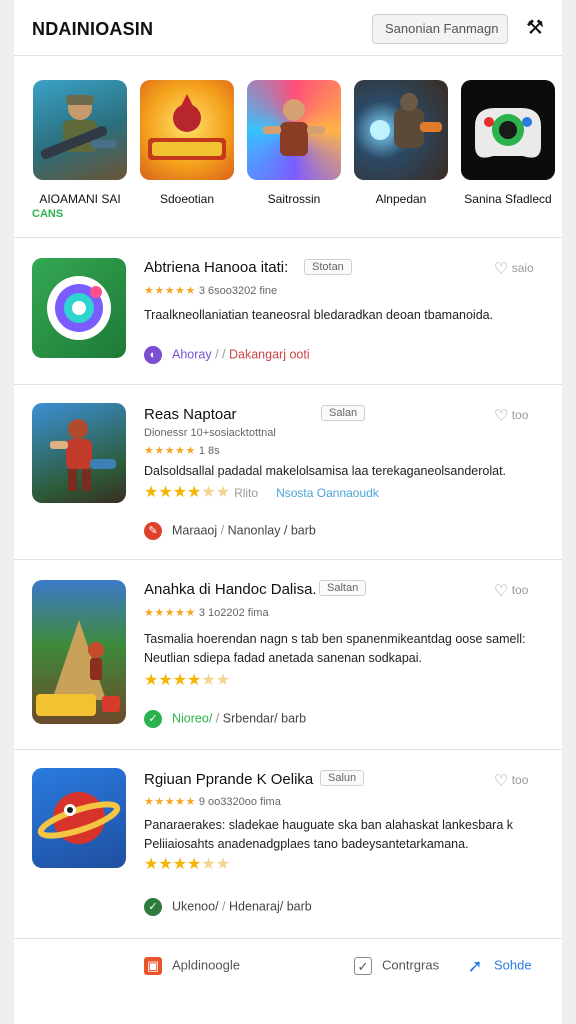 This screenshot has height=1024, width=576. Describe the element at coordinates (508, 199) in the screenshot. I see `featured-name: Sanina Sfadlecd` at that location.